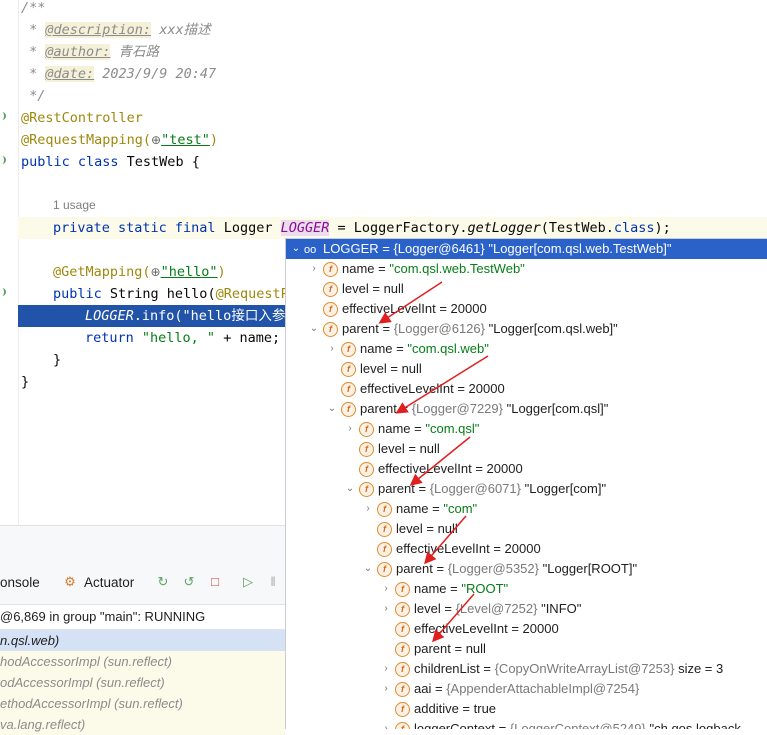  What do you see at coordinates (447, 668) in the screenshot?
I see `variable-name: childrenList` at bounding box center [447, 668].